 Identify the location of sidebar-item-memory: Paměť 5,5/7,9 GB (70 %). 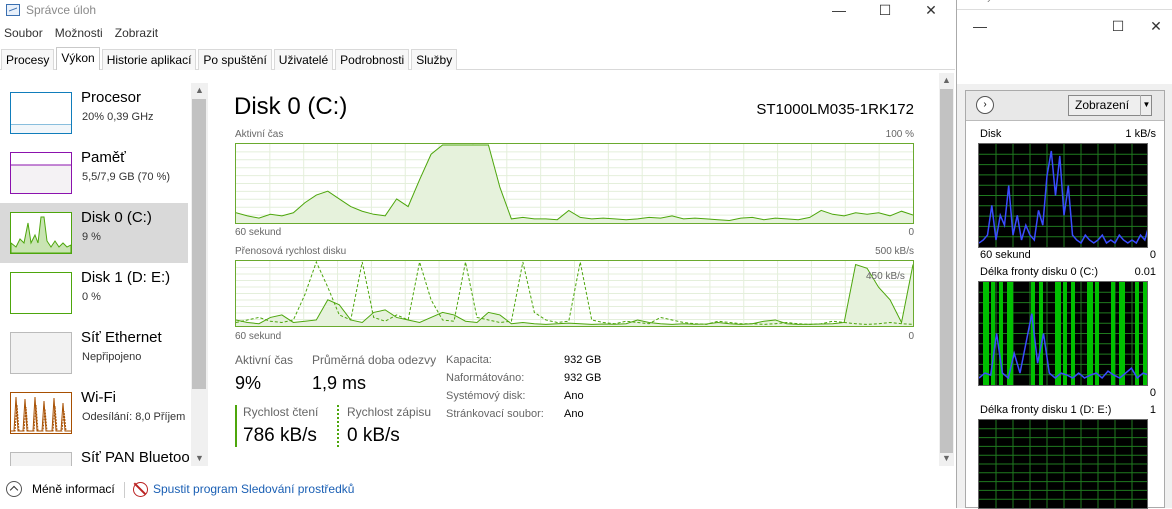
(94, 173).